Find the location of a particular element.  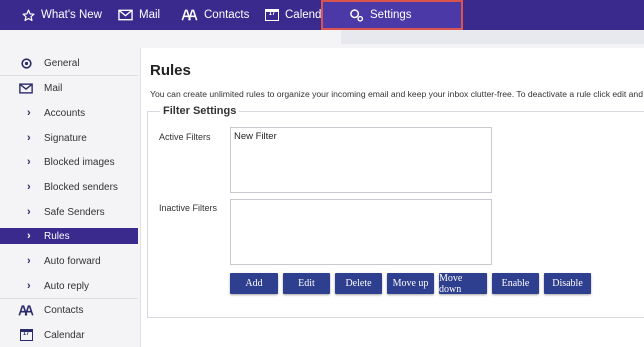

filter-settings-legend: Filter Settings is located at coordinates (200, 111).